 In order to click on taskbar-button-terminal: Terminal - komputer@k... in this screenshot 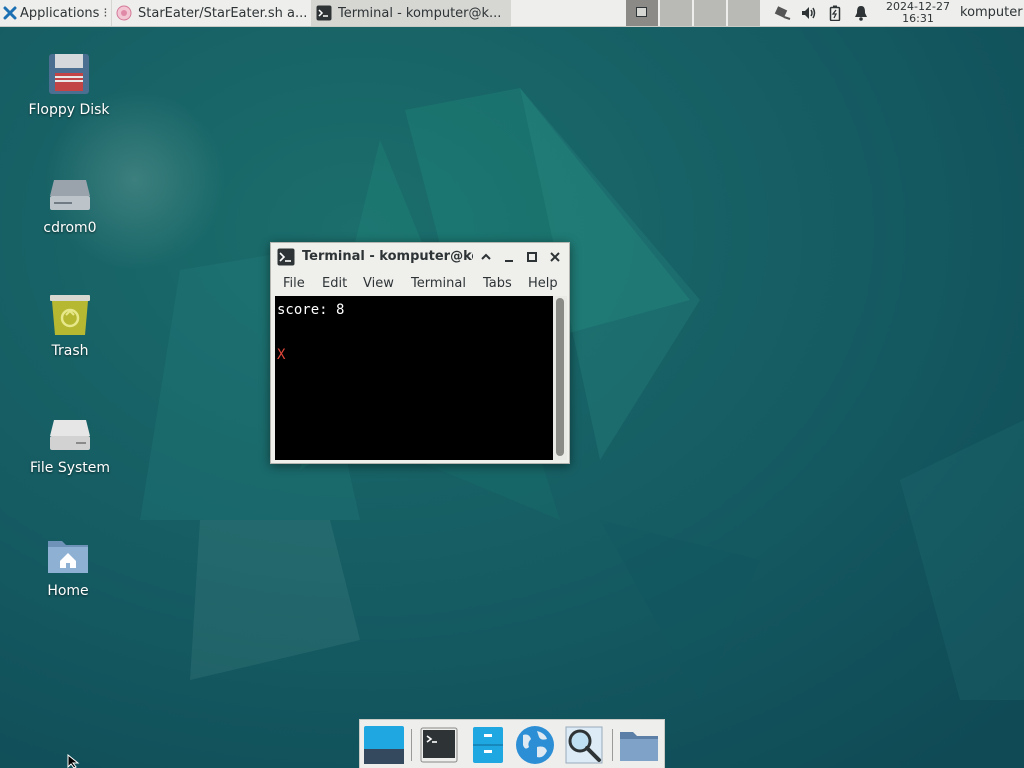, I will do `click(411, 13)`.